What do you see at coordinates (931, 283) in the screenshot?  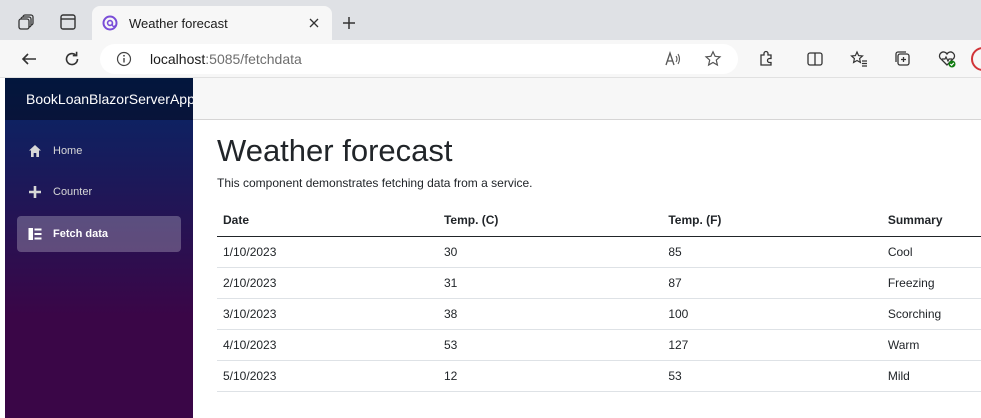 I see `cell-summary: Freezing` at bounding box center [931, 283].